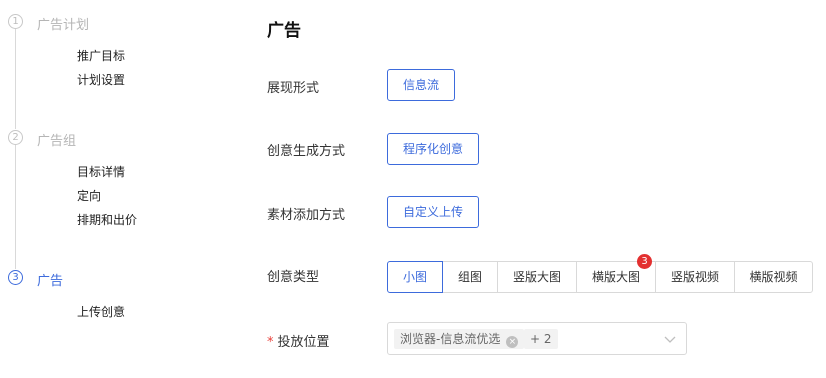 This screenshot has height=378, width=826. What do you see at coordinates (306, 215) in the screenshot?
I see `material-add-label: 素材添加方式` at bounding box center [306, 215].